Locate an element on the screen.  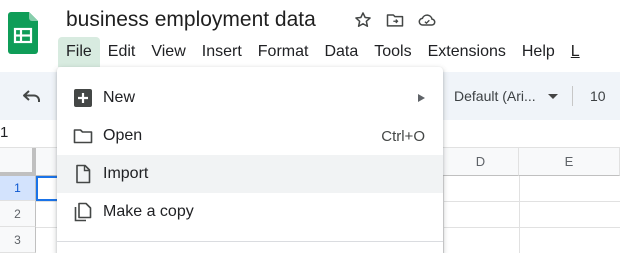
move-to-folder-icon is located at coordinates (395, 20).